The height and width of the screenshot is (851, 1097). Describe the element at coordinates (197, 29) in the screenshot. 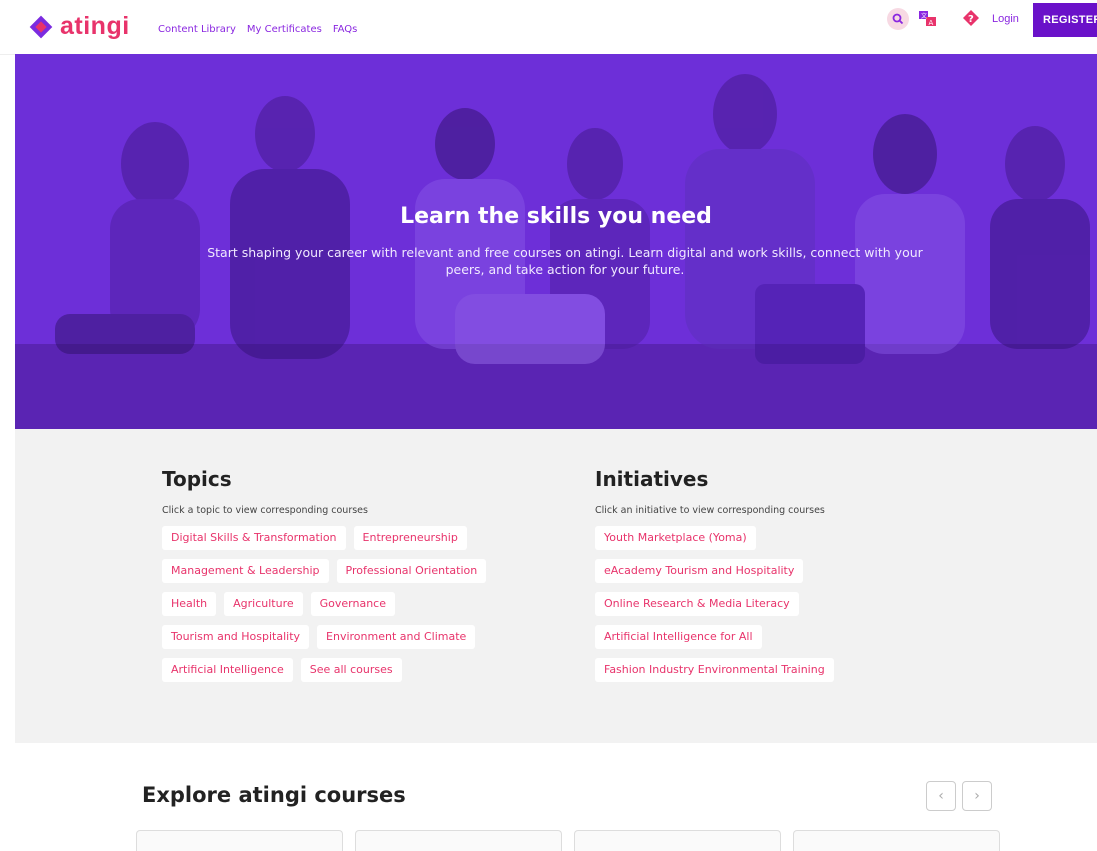

I see `nav-link-content-library: Content Library` at that location.